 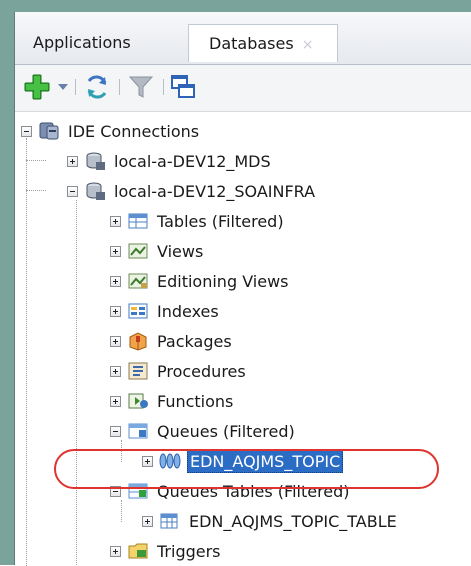 I want to click on tree-node-label: Procedures, so click(x=201, y=371).